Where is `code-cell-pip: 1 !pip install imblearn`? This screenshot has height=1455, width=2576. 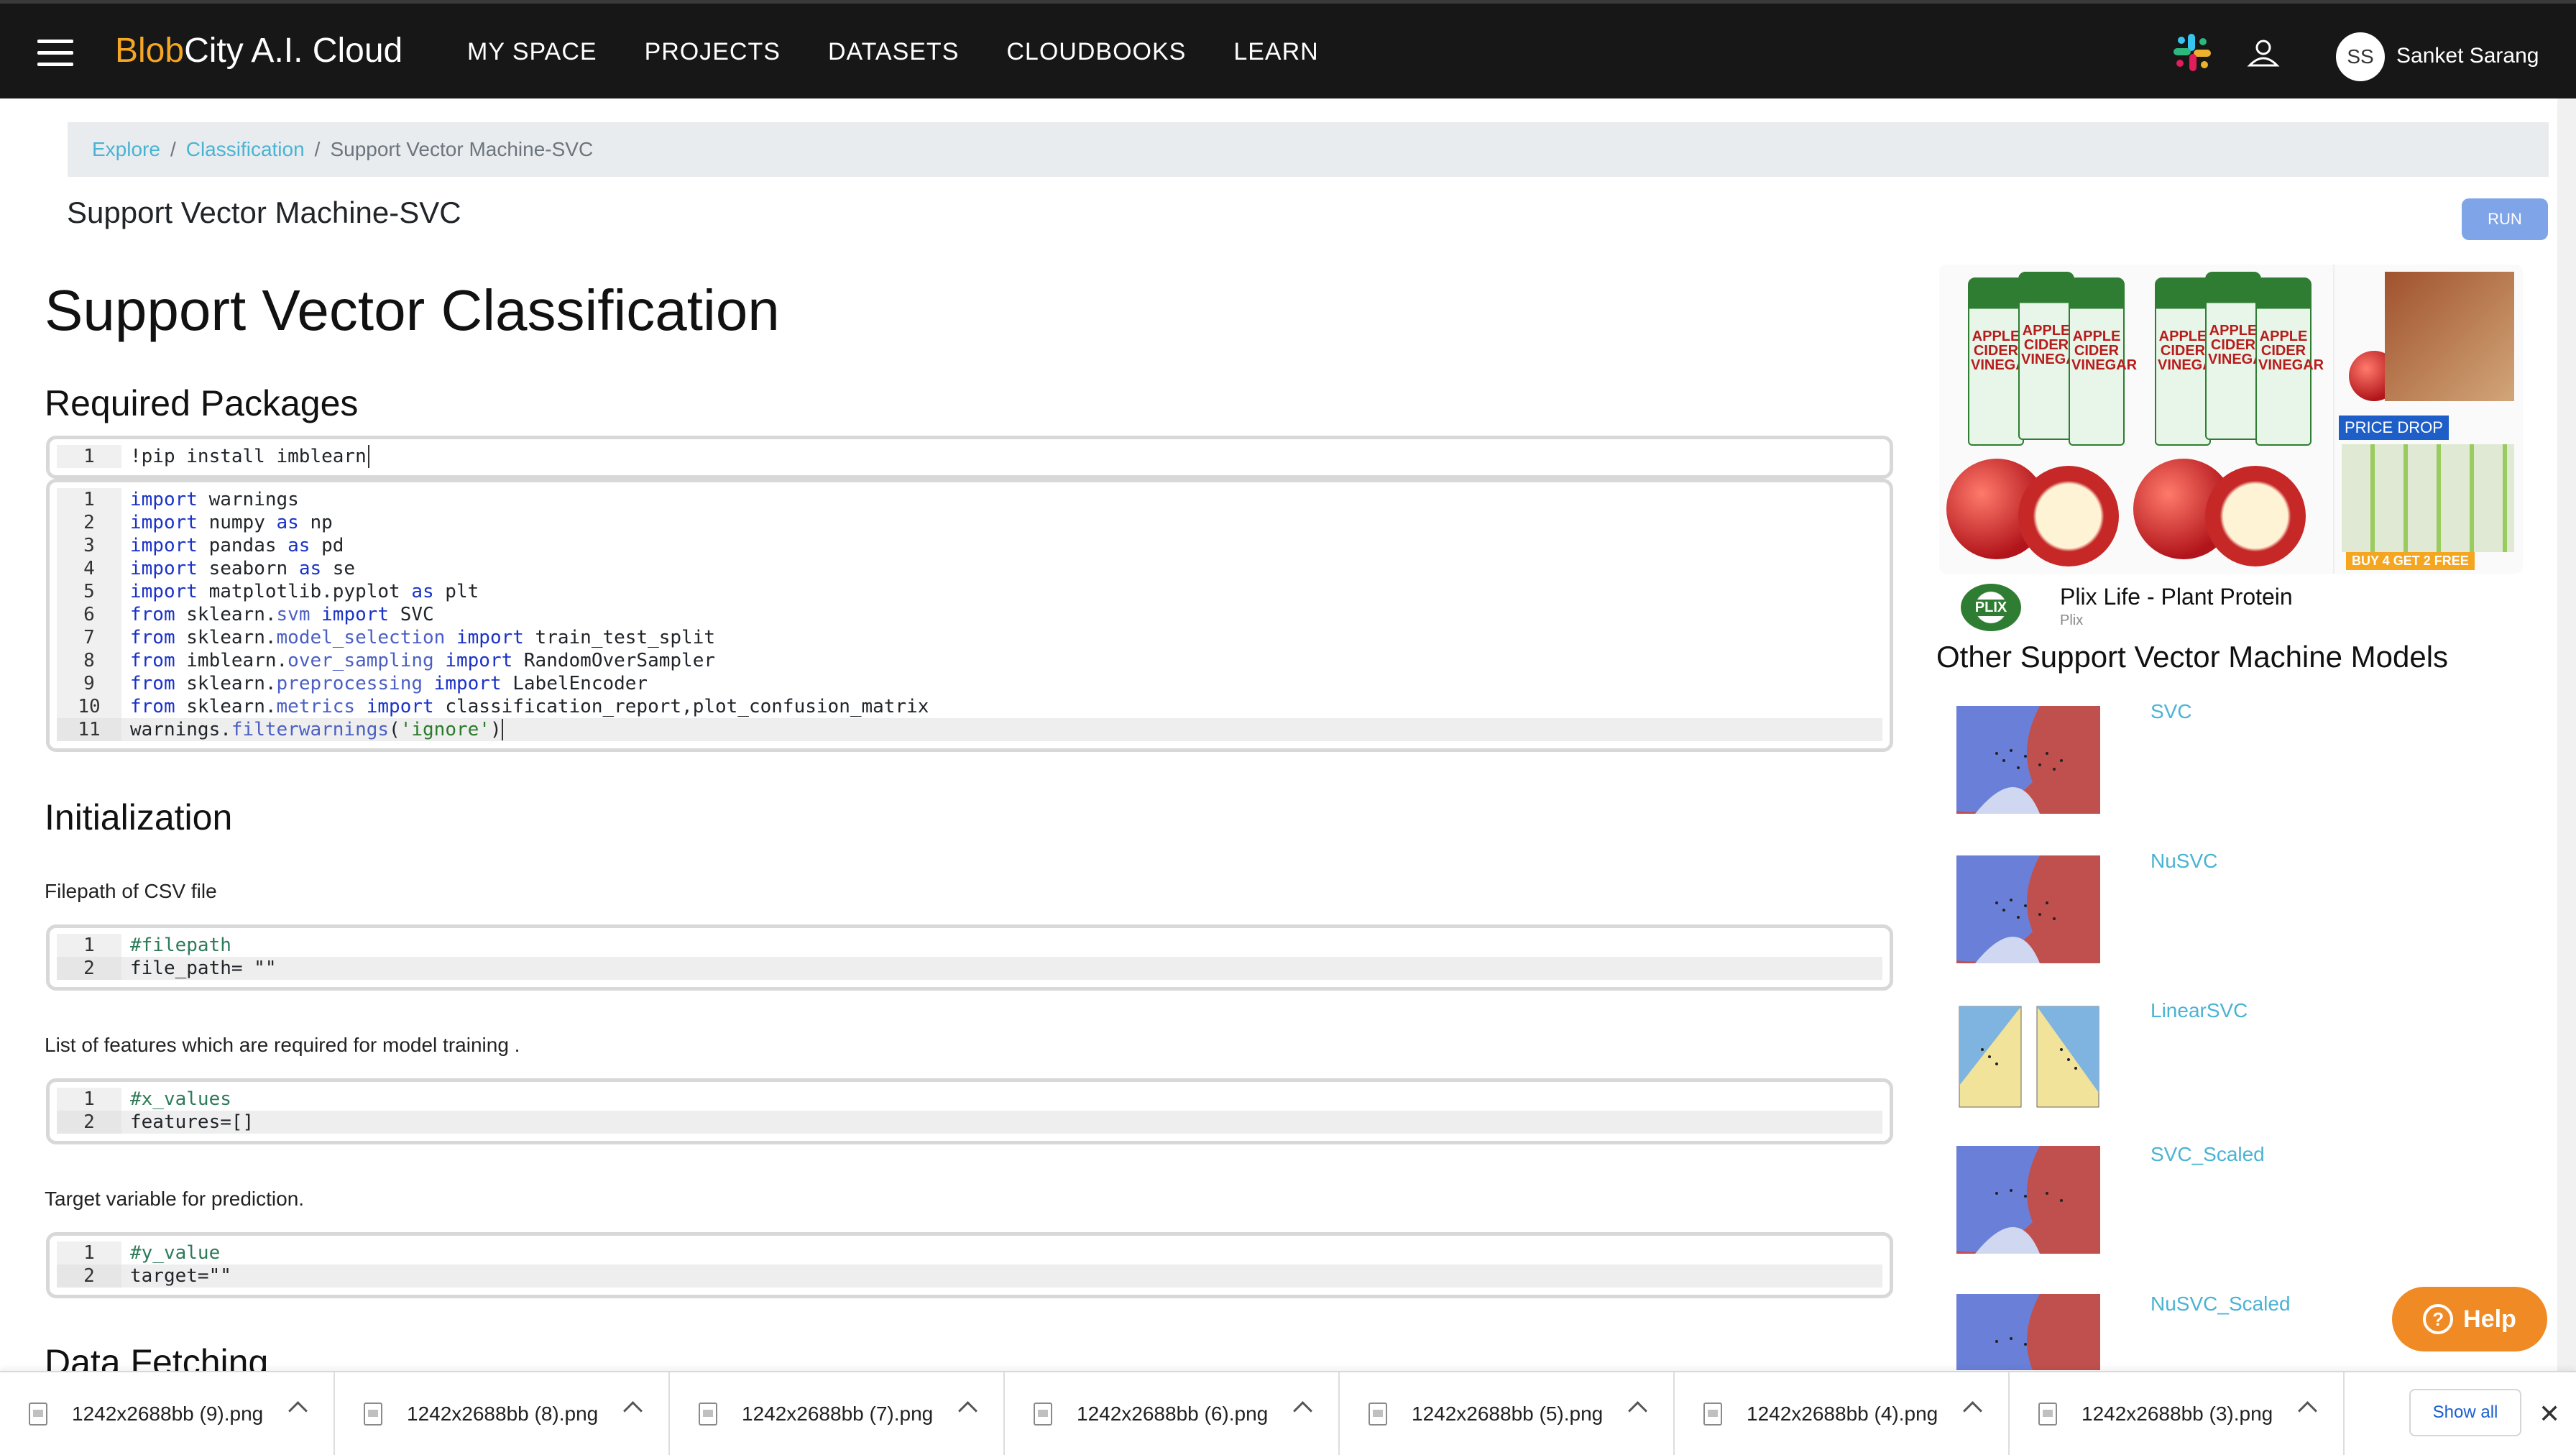 code-cell-pip: 1 !pip install imblearn is located at coordinates (969, 457).